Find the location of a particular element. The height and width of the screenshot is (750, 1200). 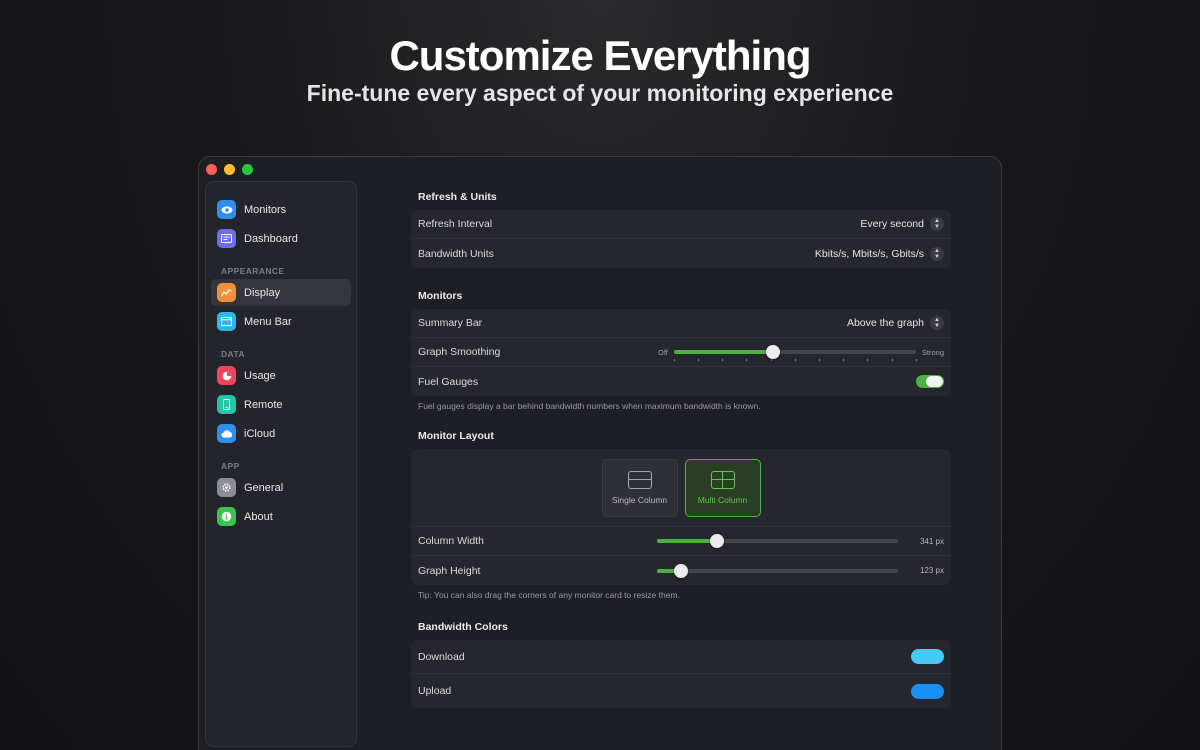

sidebar-item-general: General is located at coordinates (281, 487).